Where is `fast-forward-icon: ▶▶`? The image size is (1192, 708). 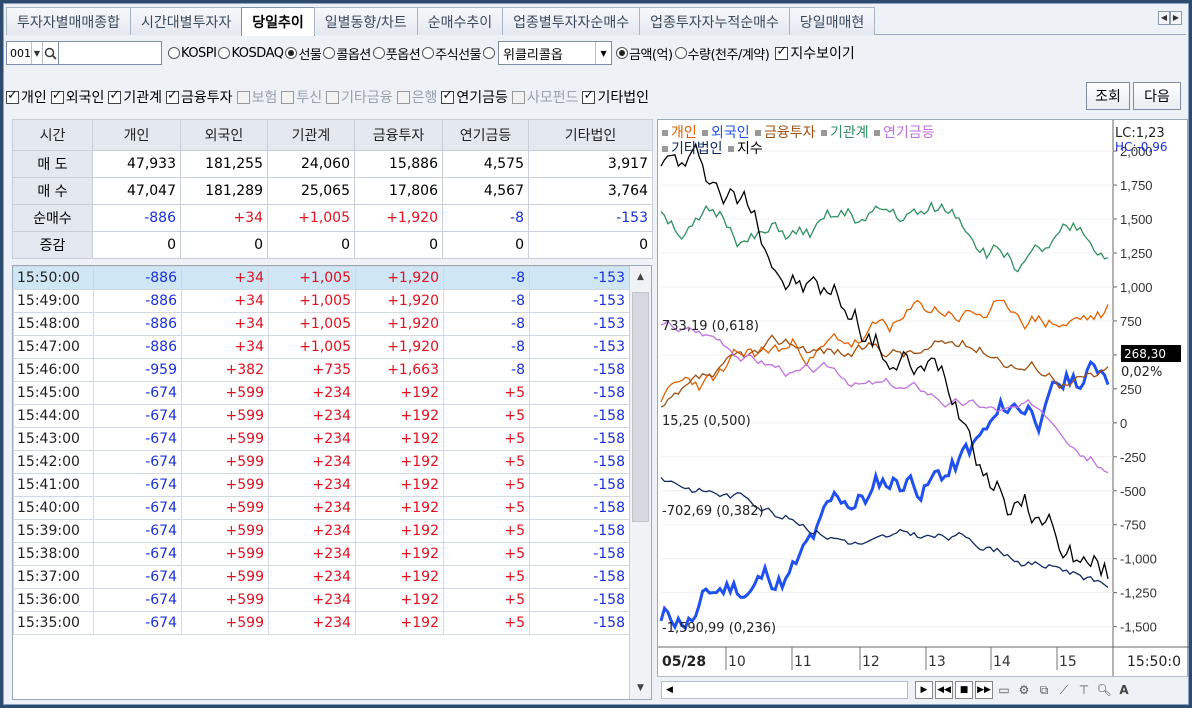 fast-forward-icon: ▶▶ is located at coordinates (984, 690).